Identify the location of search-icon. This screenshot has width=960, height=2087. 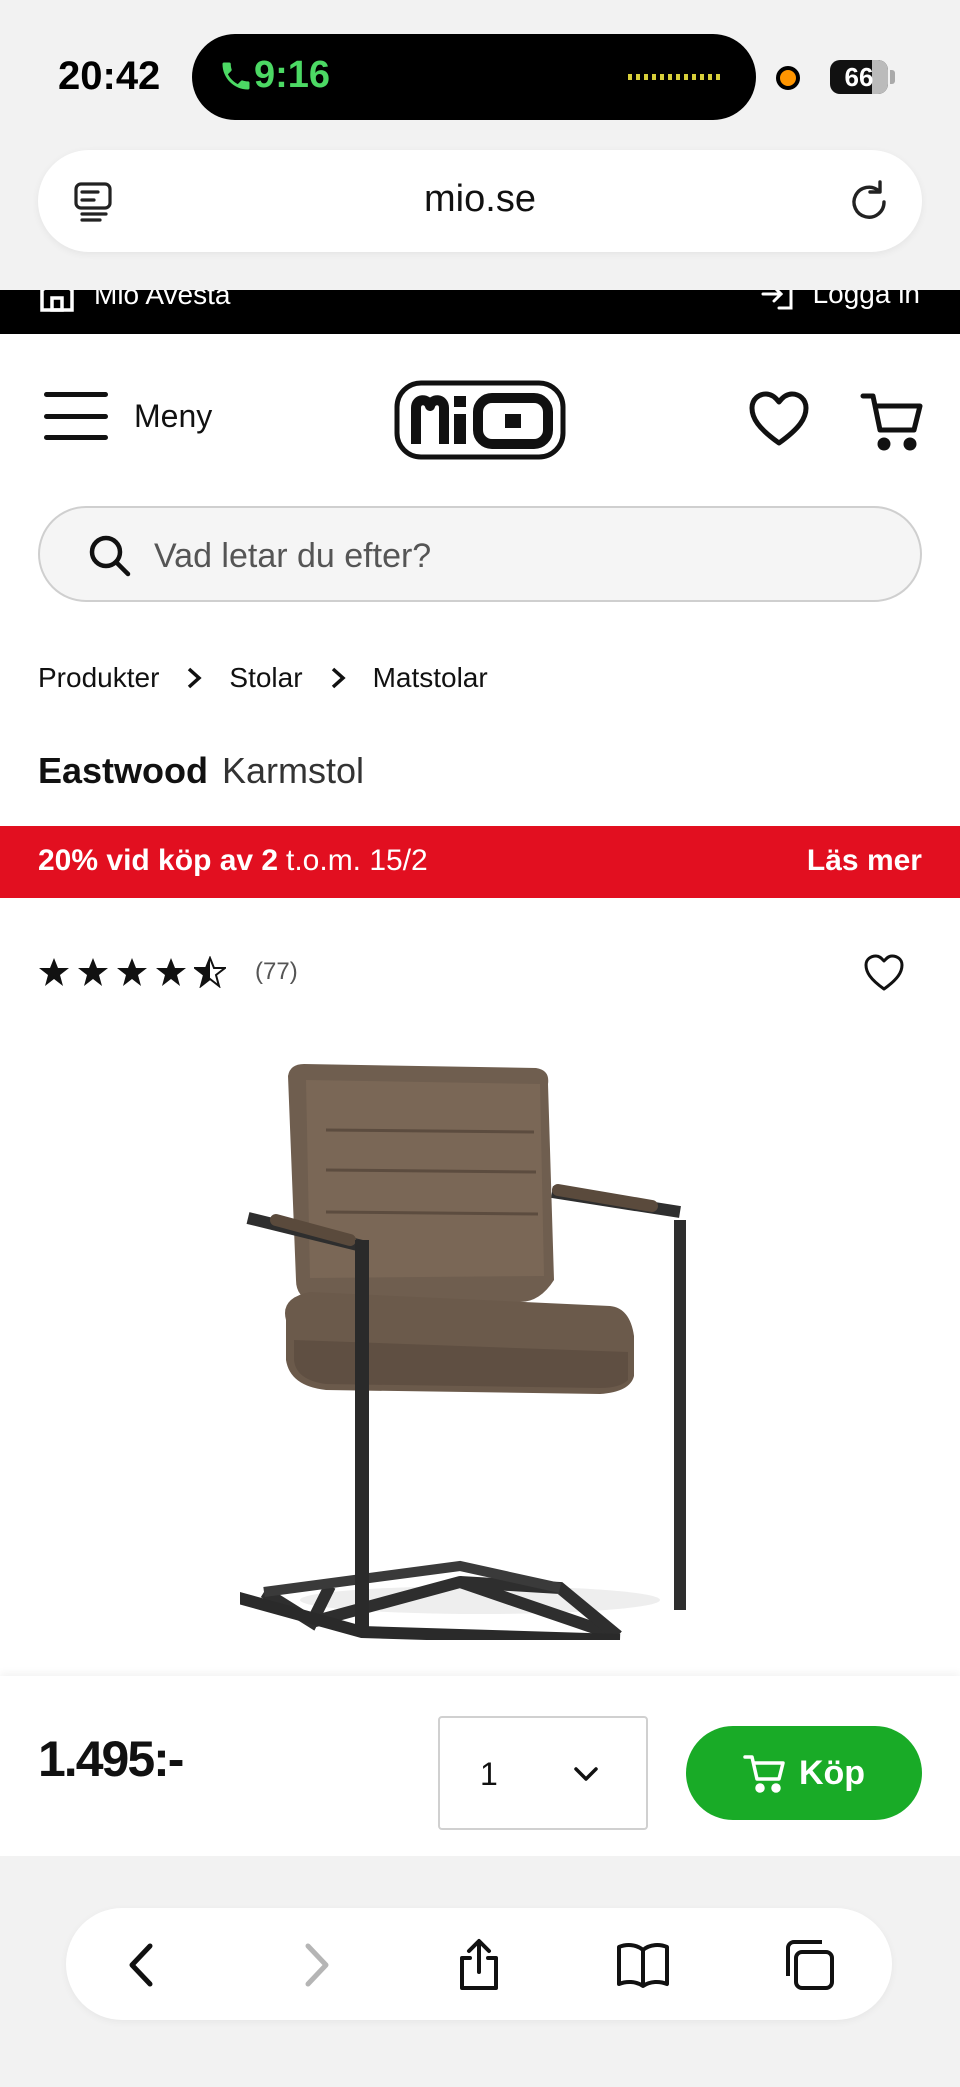
(110, 556).